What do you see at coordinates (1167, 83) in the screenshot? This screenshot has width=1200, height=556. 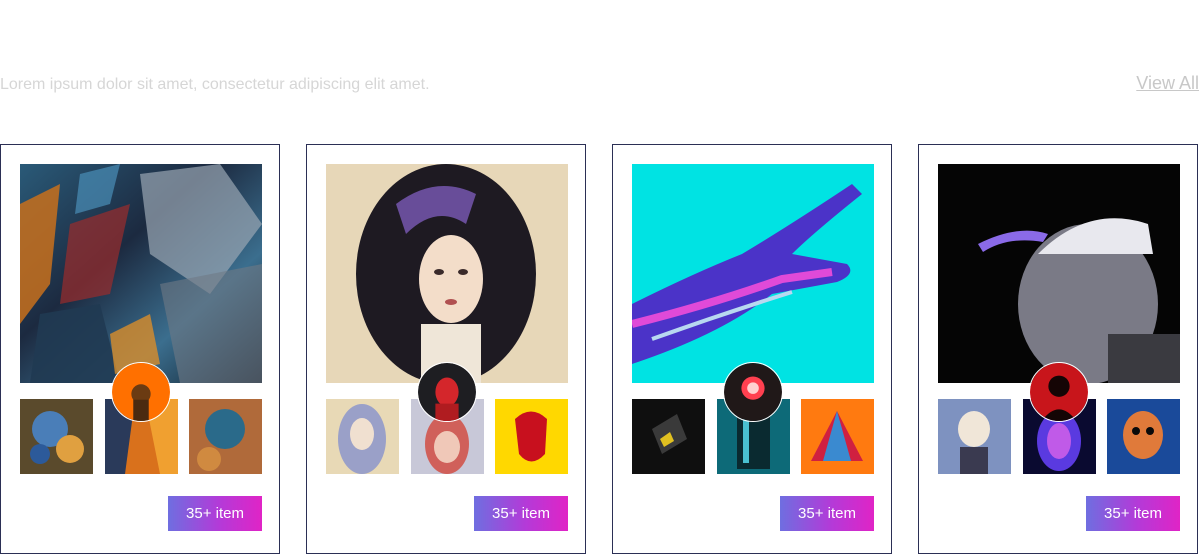 I see `view-all-link: View All` at bounding box center [1167, 83].